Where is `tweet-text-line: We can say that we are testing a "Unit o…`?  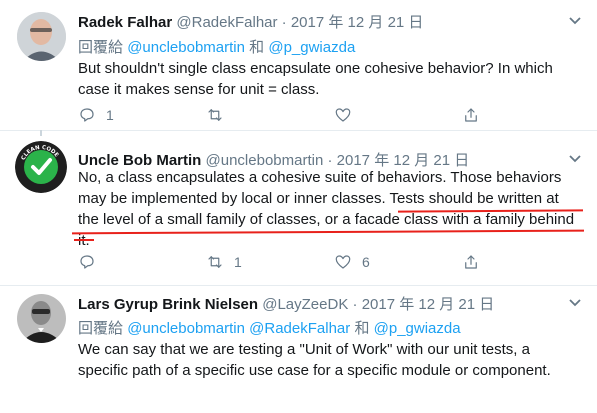
tweet-text-line: We can say that we are testing a "Unit o… is located at coordinates (304, 349).